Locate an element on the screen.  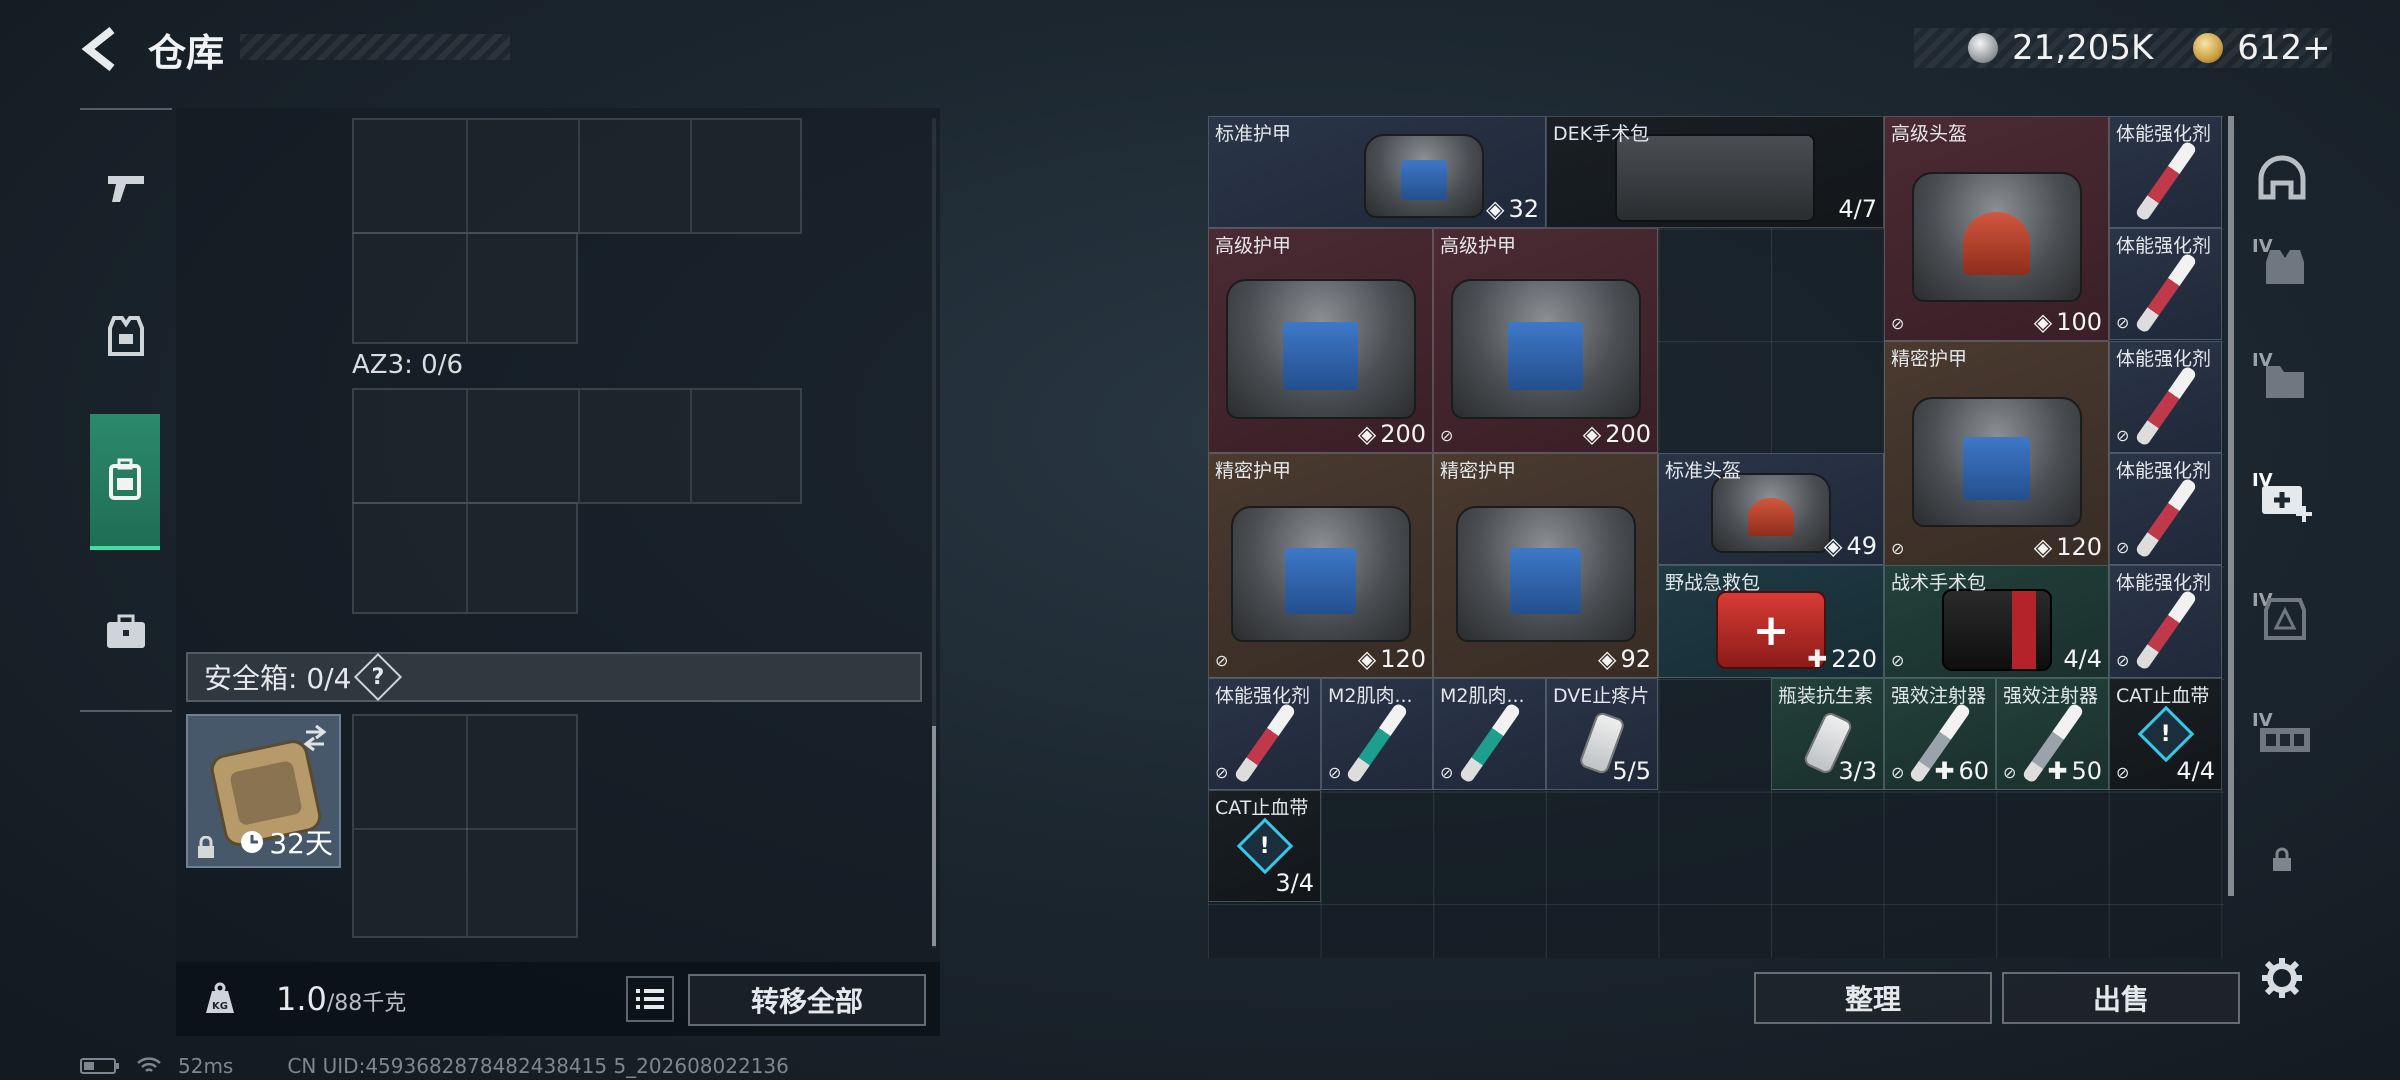
nav-tier4-rig: IV is located at coordinates (2282, 738).